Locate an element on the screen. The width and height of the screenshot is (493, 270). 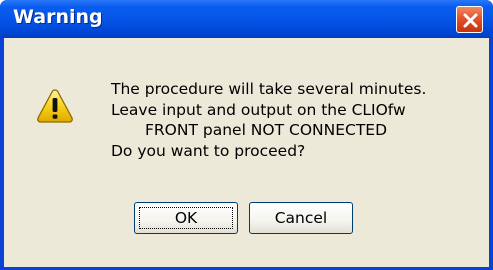
title-bar: Warning is located at coordinates (246, 19).